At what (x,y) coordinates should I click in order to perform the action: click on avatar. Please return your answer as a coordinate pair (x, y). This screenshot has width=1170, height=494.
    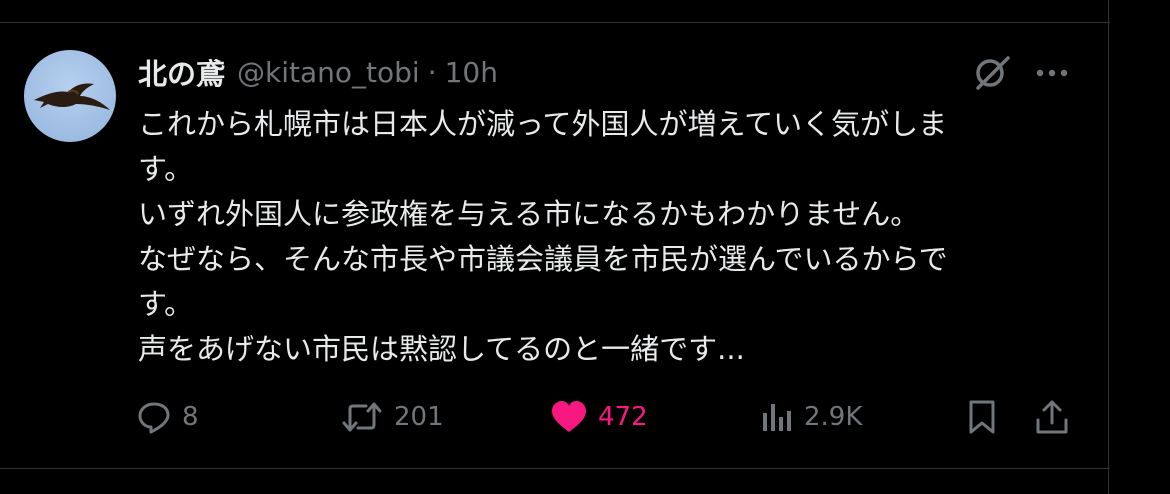
    Looking at the image, I should click on (70, 96).